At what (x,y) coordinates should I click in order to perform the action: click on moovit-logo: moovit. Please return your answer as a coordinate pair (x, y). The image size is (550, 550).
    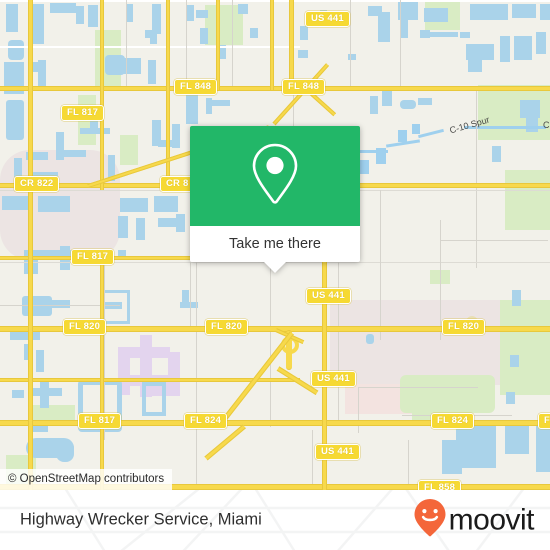
    Looking at the image, I should click on (474, 520).